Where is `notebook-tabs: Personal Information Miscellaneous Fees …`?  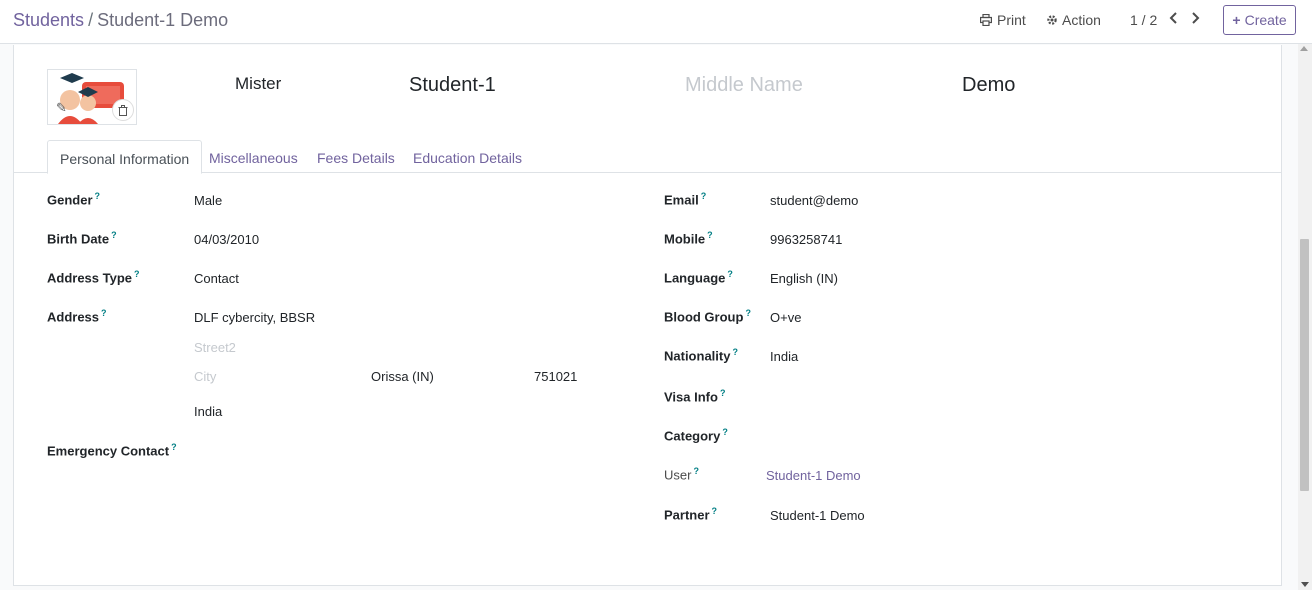 notebook-tabs: Personal Information Miscellaneous Fees … is located at coordinates (647, 157).